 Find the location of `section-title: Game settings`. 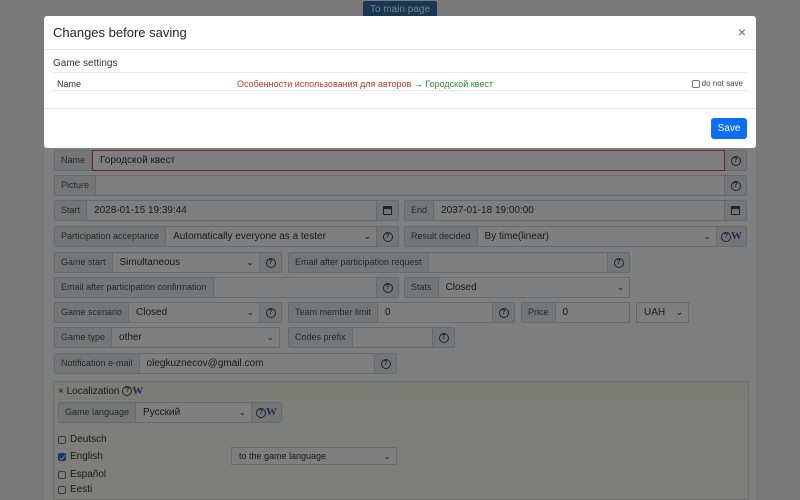

section-title: Game settings is located at coordinates (85, 63).